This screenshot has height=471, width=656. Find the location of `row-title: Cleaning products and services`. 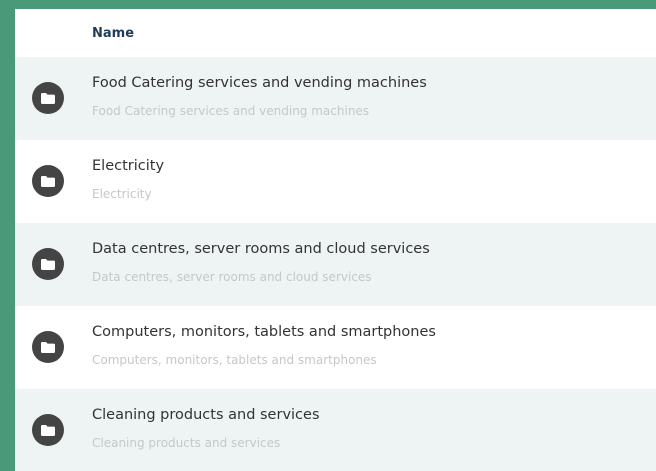

row-title: Cleaning products and services is located at coordinates (206, 415).